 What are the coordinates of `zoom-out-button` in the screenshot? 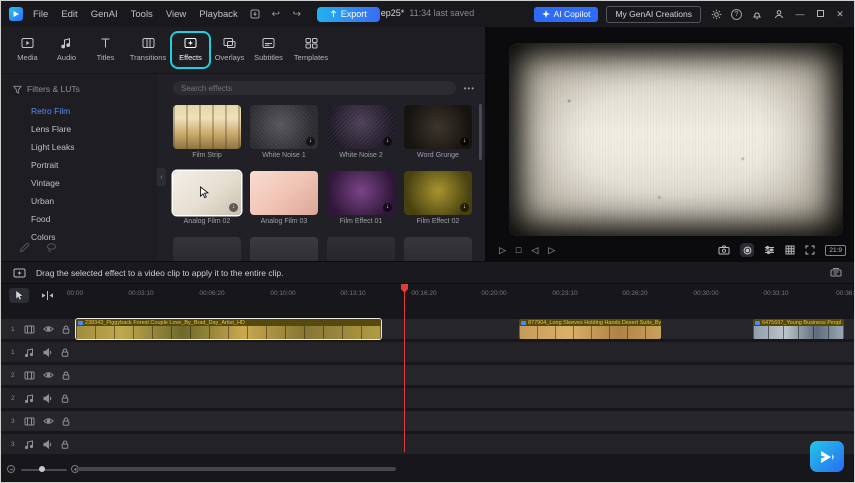 It's located at (11, 469).